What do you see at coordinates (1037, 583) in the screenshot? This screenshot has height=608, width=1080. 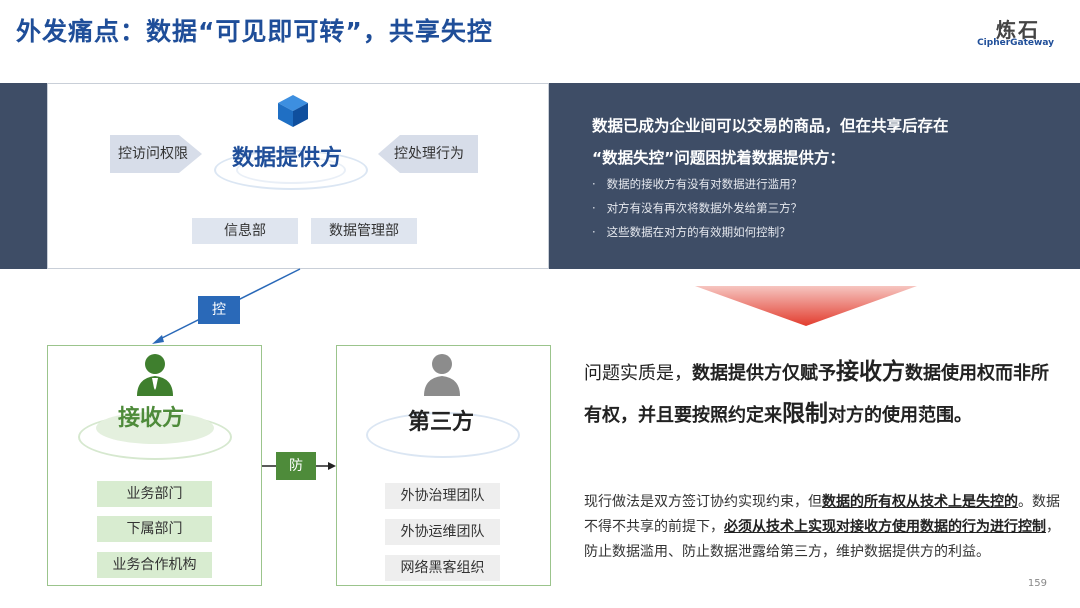 I see `page-number: 159` at bounding box center [1037, 583].